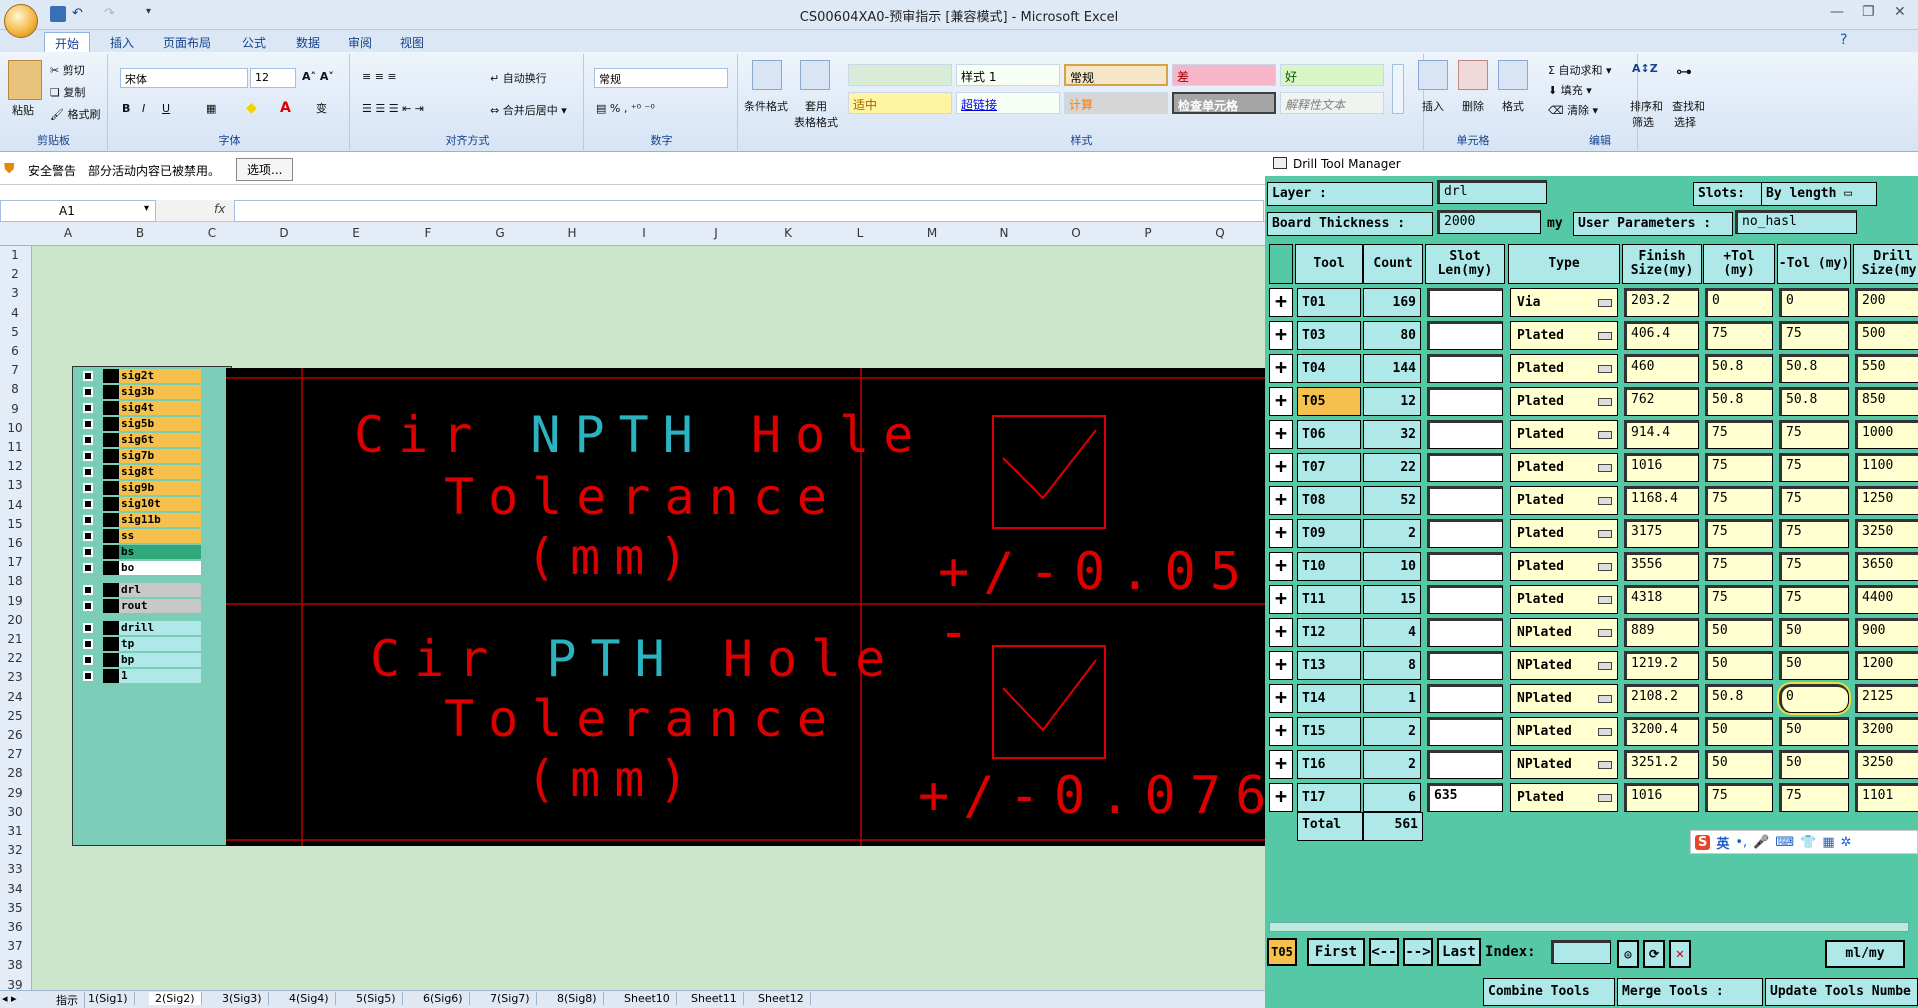  Describe the element at coordinates (1433, 106) in the screenshot. I see `insert-cells-button: 插入` at that location.